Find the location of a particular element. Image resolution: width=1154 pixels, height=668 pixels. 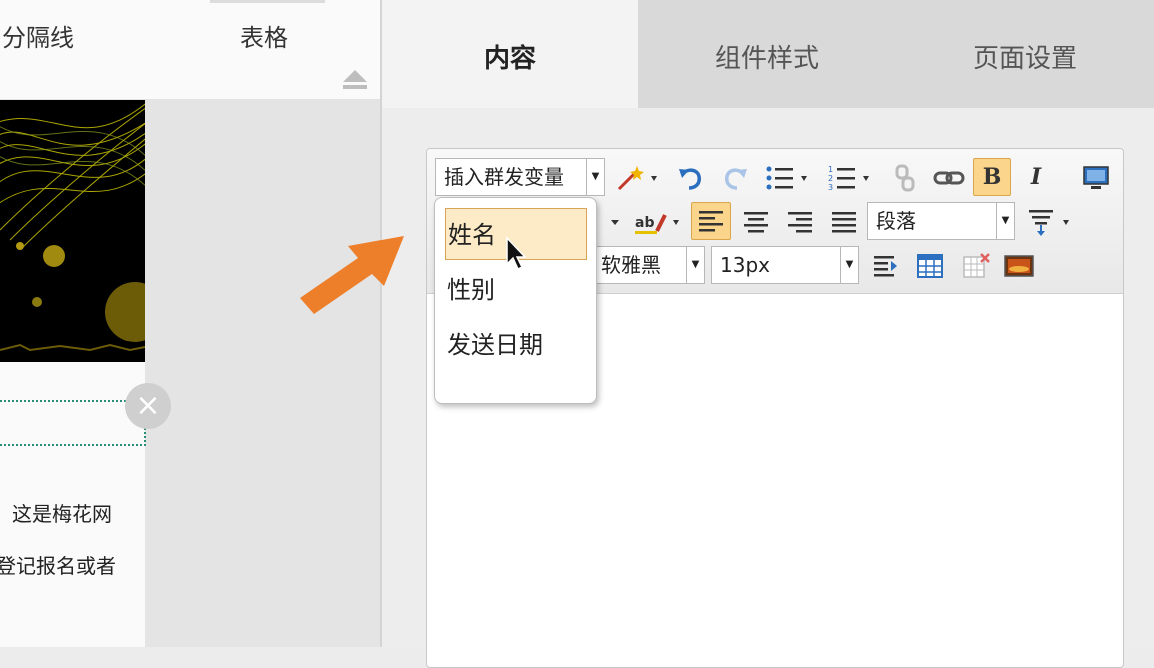

settings-tabs: 内容 组件样式 页面设置 is located at coordinates (768, 54).